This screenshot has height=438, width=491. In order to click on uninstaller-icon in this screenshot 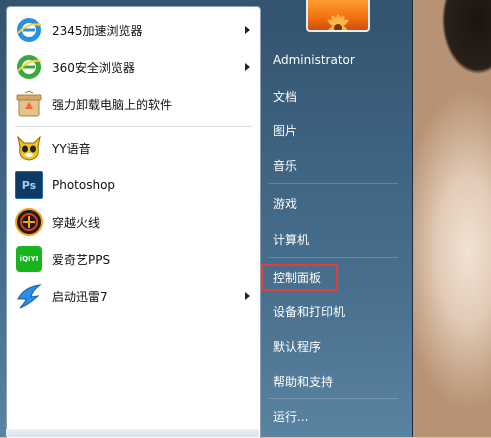, I will do `click(29, 104)`.